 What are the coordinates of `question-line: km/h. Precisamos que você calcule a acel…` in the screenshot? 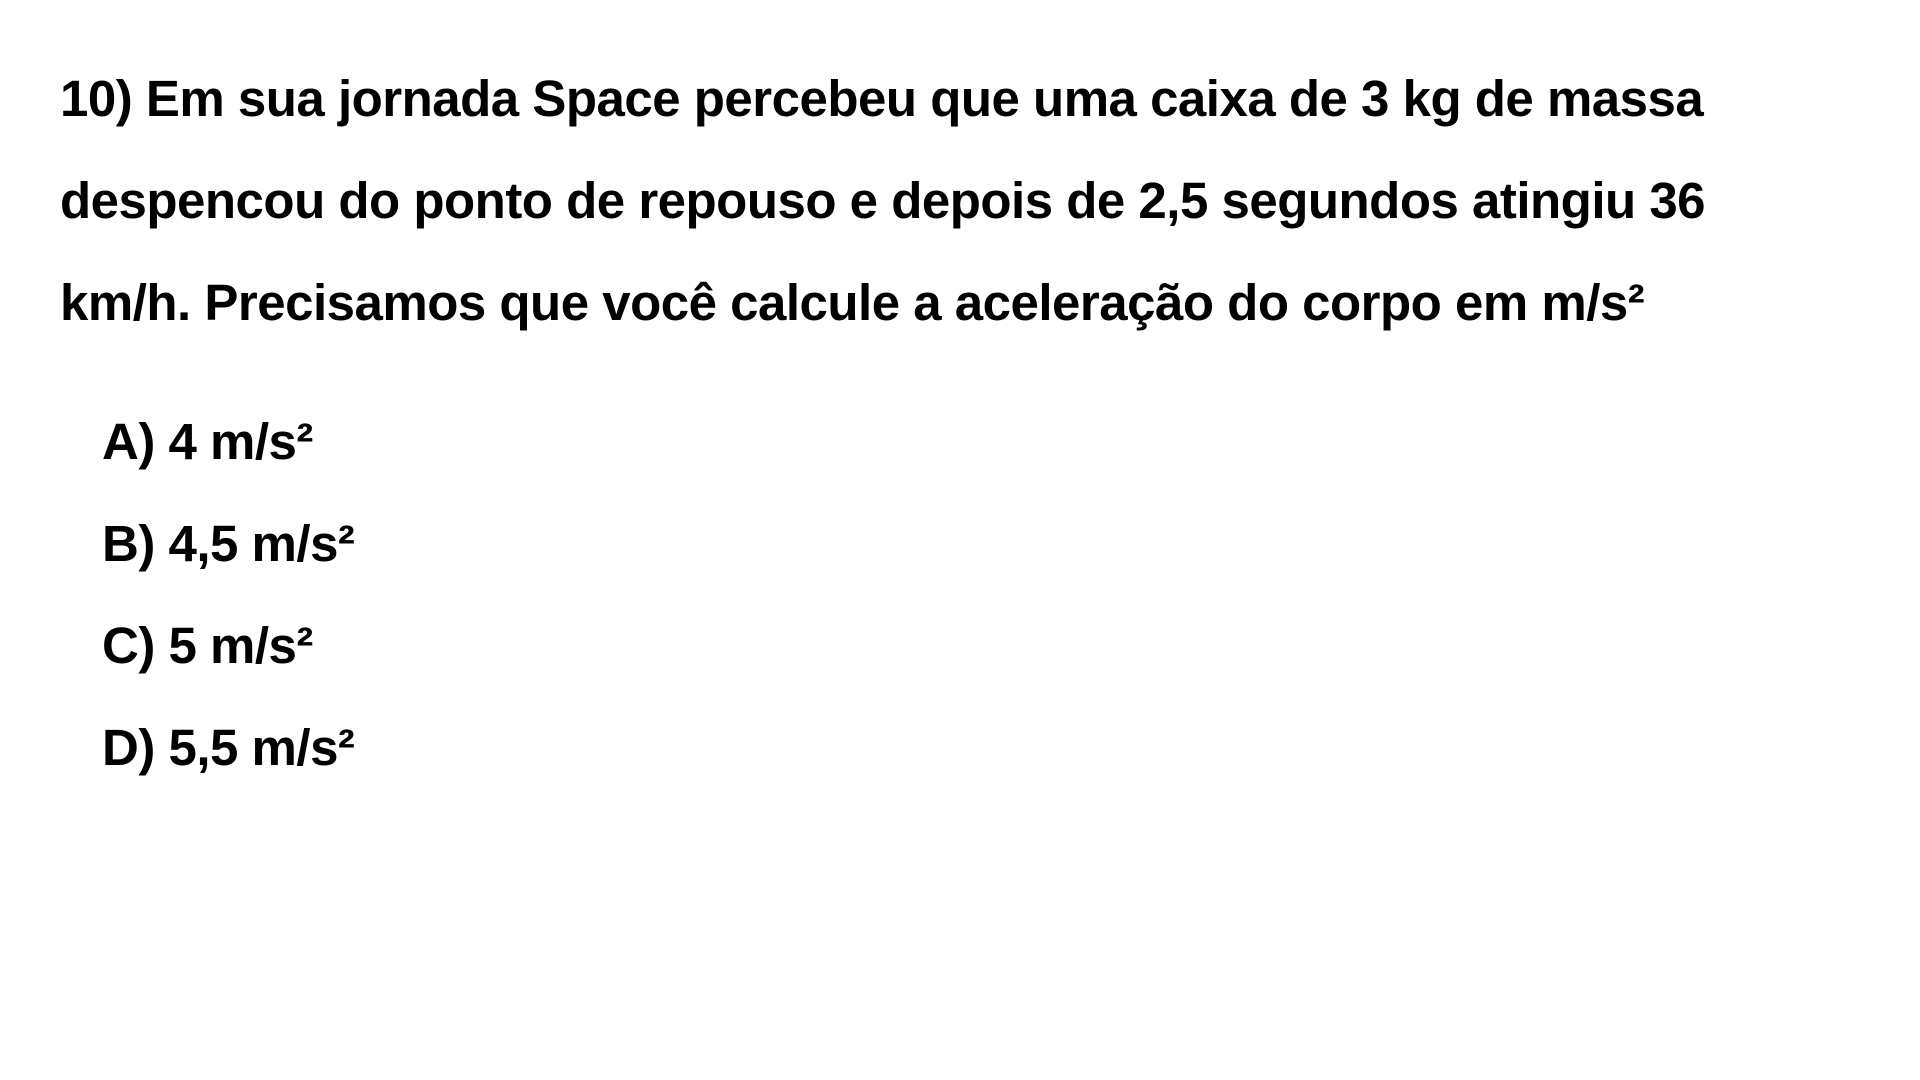 It's located at (852, 302).